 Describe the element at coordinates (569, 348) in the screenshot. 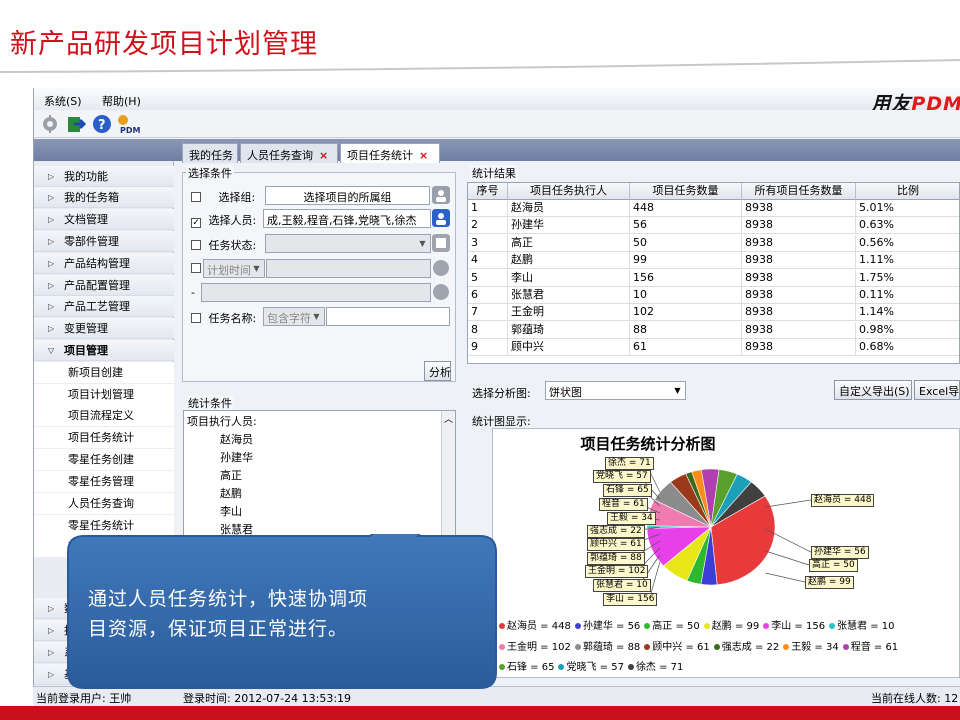

I see `table-cell: 顾中兴` at that location.